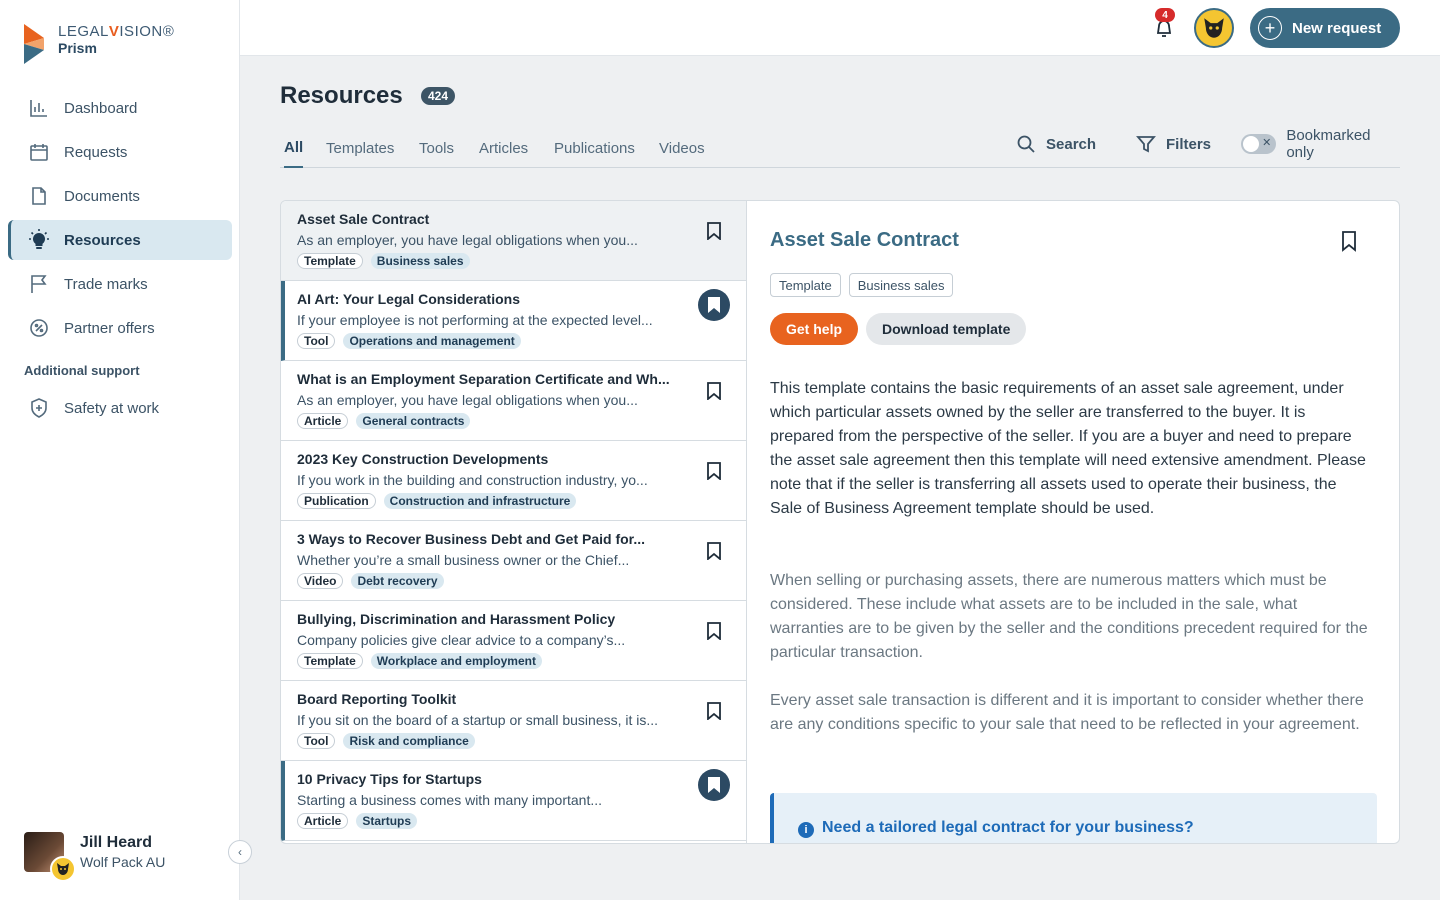 Image resolution: width=1440 pixels, height=900 pixels. What do you see at coordinates (491, 821) in the screenshot?
I see `item-tags: Article Startups` at bounding box center [491, 821].